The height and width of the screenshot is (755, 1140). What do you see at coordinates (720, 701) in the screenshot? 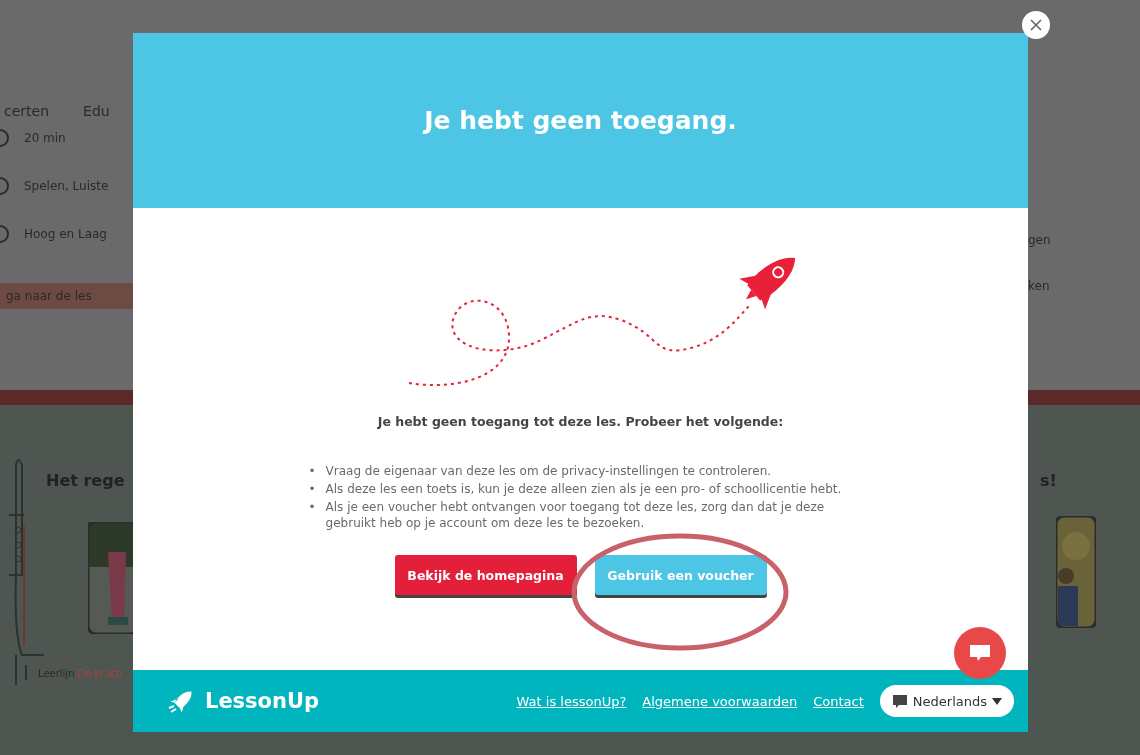
I see `footer-link: Algemene voorwaarden` at bounding box center [720, 701].